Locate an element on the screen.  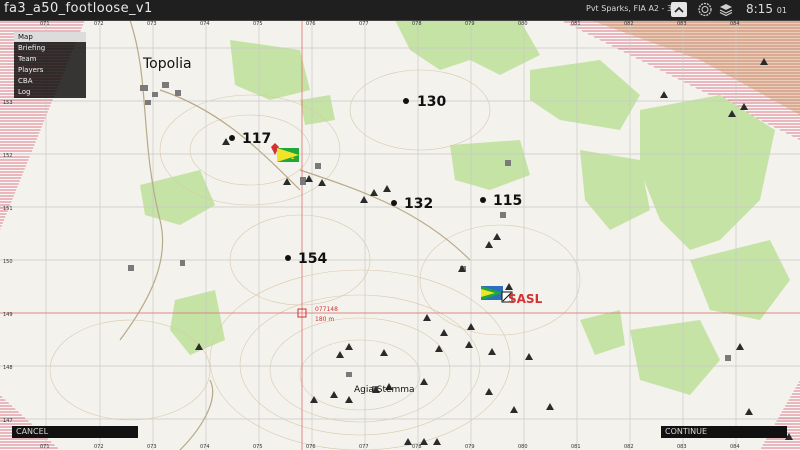
menu-item-team: Team is located at coordinates (50, 59).